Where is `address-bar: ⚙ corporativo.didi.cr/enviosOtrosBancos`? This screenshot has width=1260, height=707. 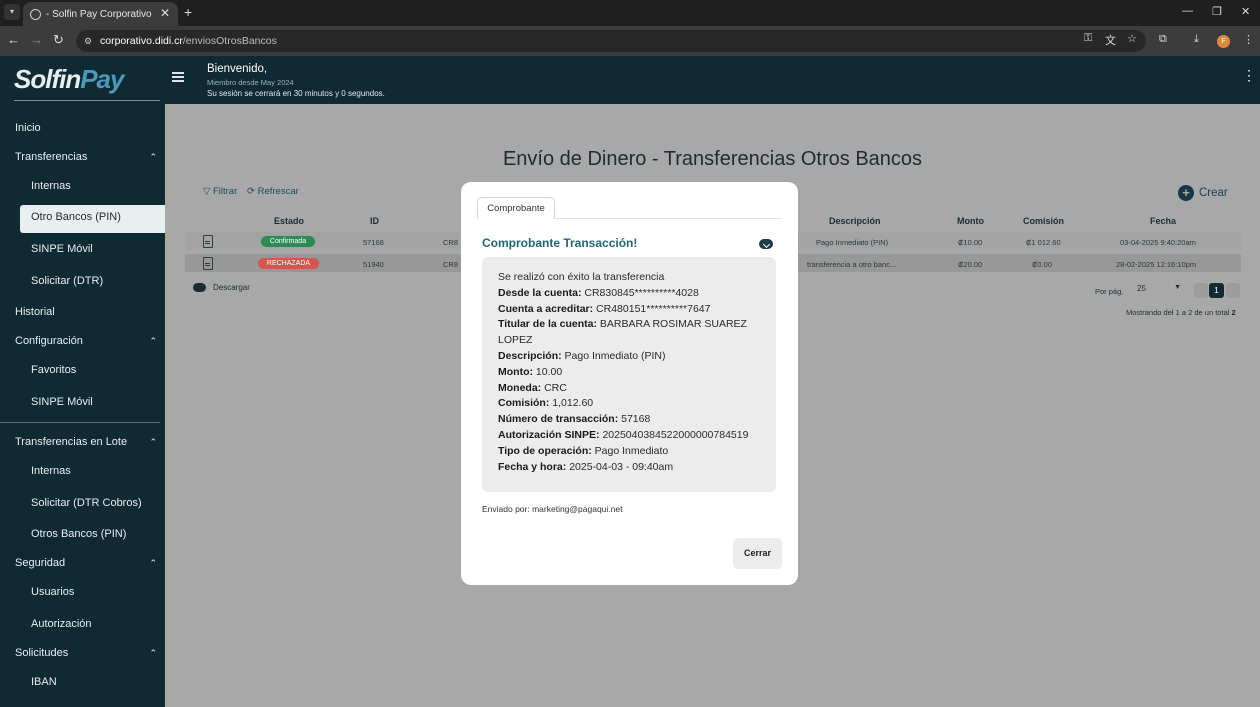 address-bar: ⚙ corporativo.didi.cr/enviosOtrosBancos is located at coordinates (611, 41).